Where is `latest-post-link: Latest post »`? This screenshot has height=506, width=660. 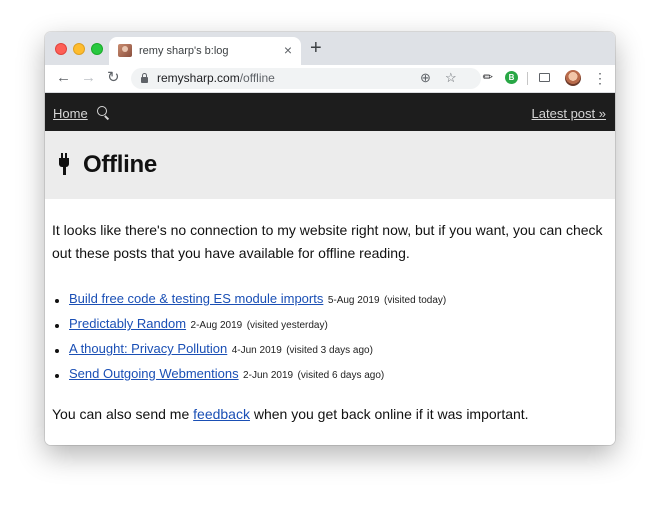
latest-post-link: Latest post » is located at coordinates (569, 113).